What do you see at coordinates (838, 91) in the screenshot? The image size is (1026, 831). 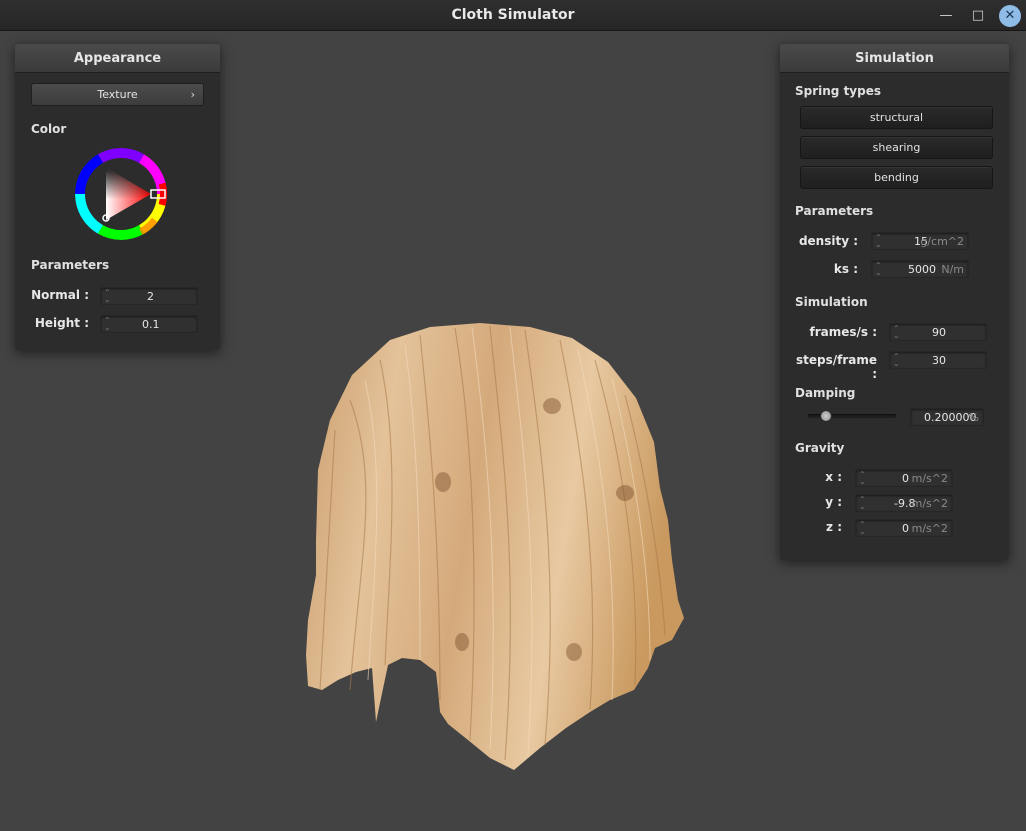 I see `spring-types-label: Spring types` at bounding box center [838, 91].